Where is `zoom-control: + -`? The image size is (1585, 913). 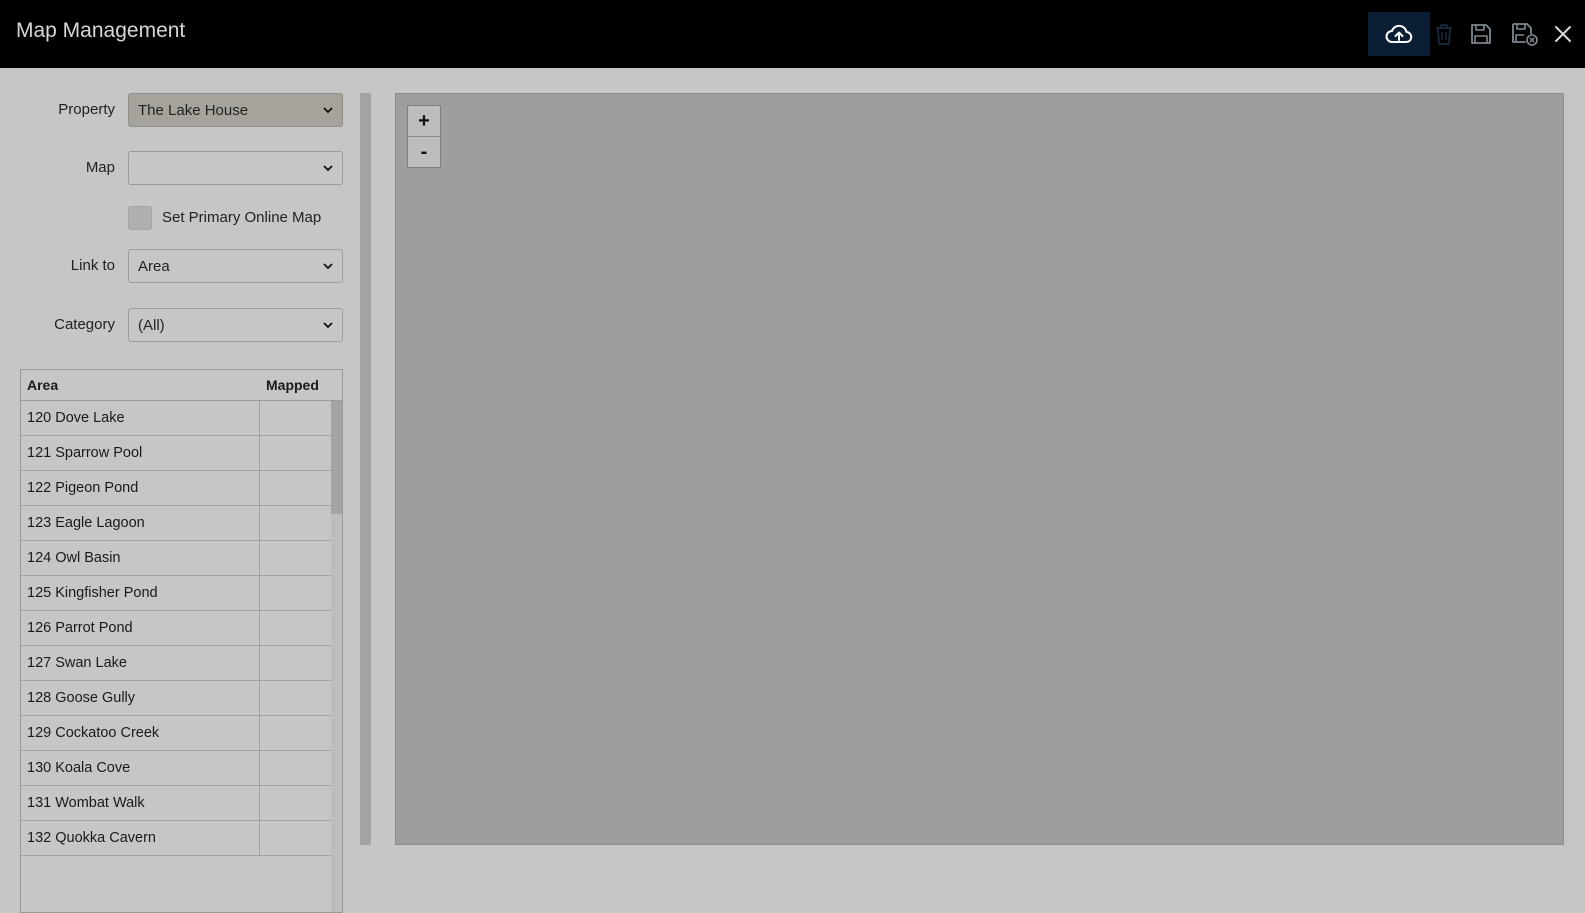
zoom-control: + - is located at coordinates (424, 136).